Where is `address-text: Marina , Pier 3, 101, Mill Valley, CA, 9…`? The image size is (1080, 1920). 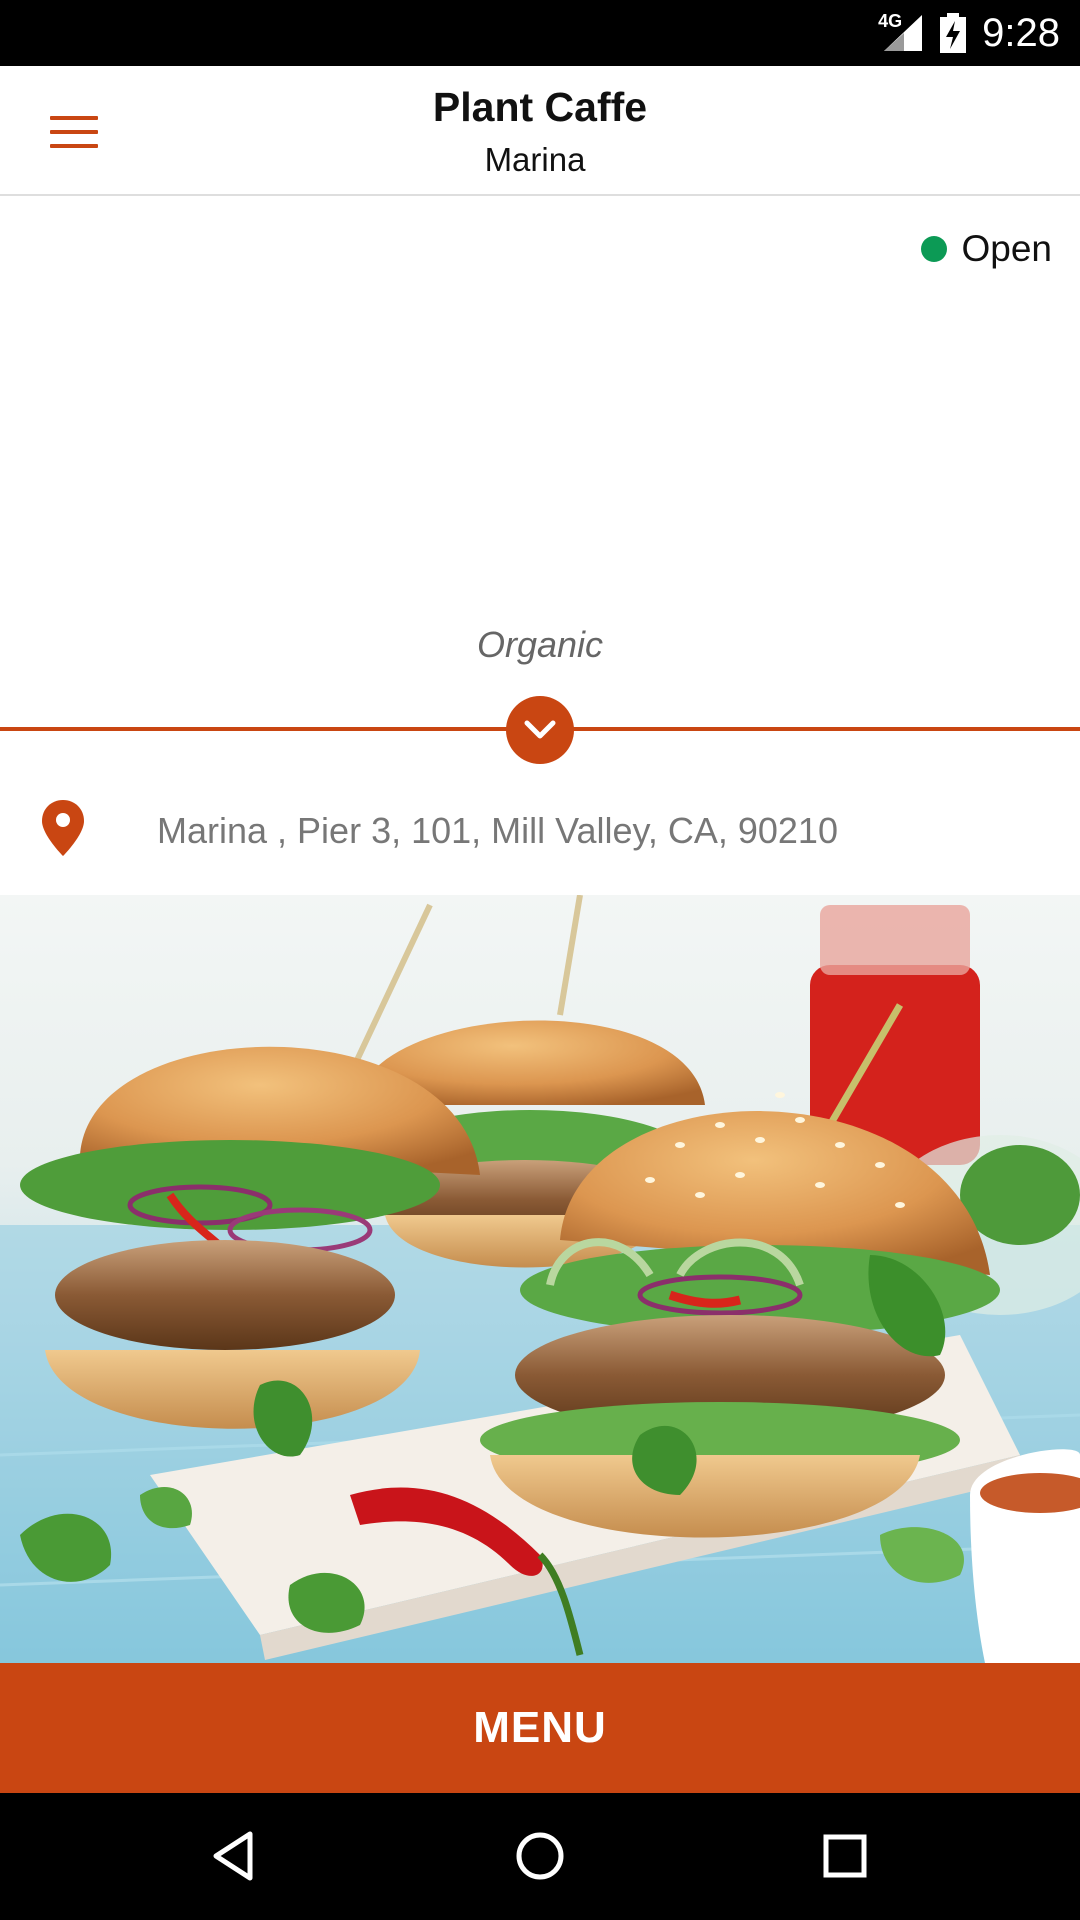
address-text: Marina , Pier 3, 101, Mill Valley, CA, 9… is located at coordinates (497, 830).